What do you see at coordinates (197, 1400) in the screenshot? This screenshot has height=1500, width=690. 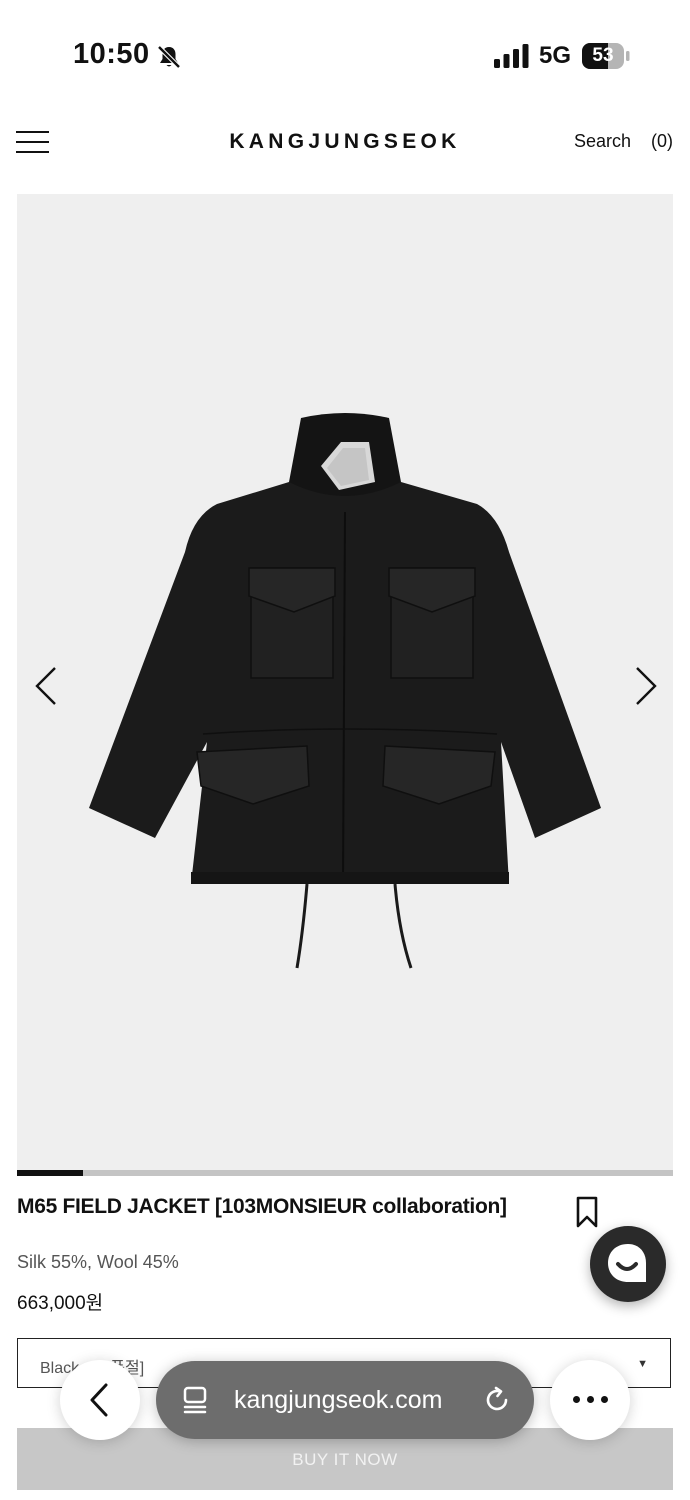 I see `page-menu-icon` at bounding box center [197, 1400].